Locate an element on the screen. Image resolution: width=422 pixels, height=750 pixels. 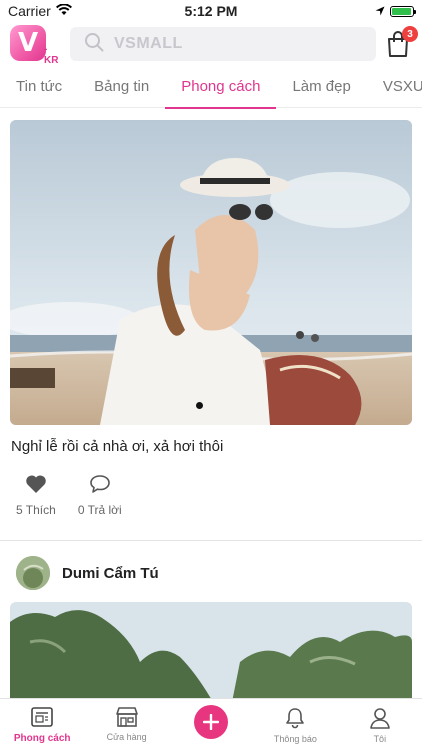
post-author: Dumi Cẩm Tú is located at coordinates (87, 573).